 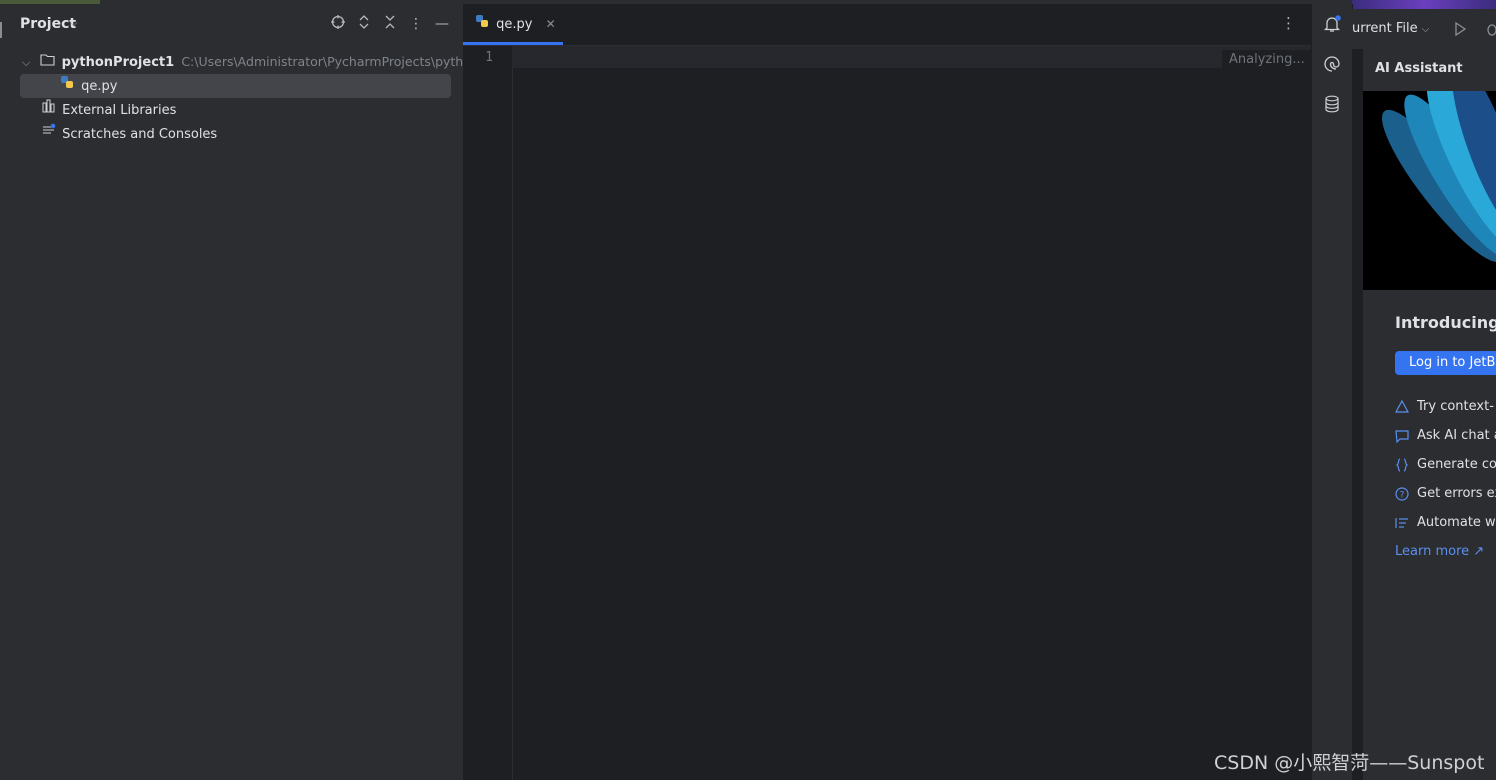 What do you see at coordinates (1332, 26) in the screenshot?
I see `bell-icon` at bounding box center [1332, 26].